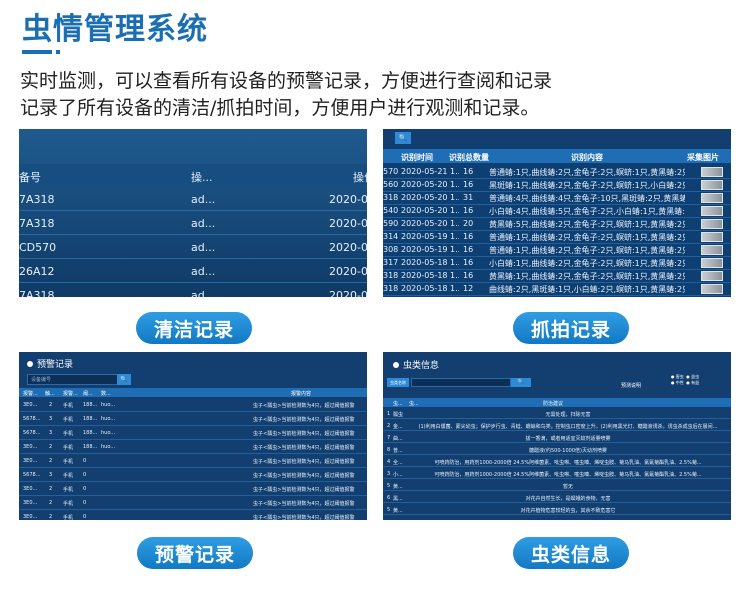 The width and height of the screenshot is (750, 592). I want to click on table-row: 8 普... 糖醋液(约500-1000倍)灭幼剂喷雾, so click(557, 449).